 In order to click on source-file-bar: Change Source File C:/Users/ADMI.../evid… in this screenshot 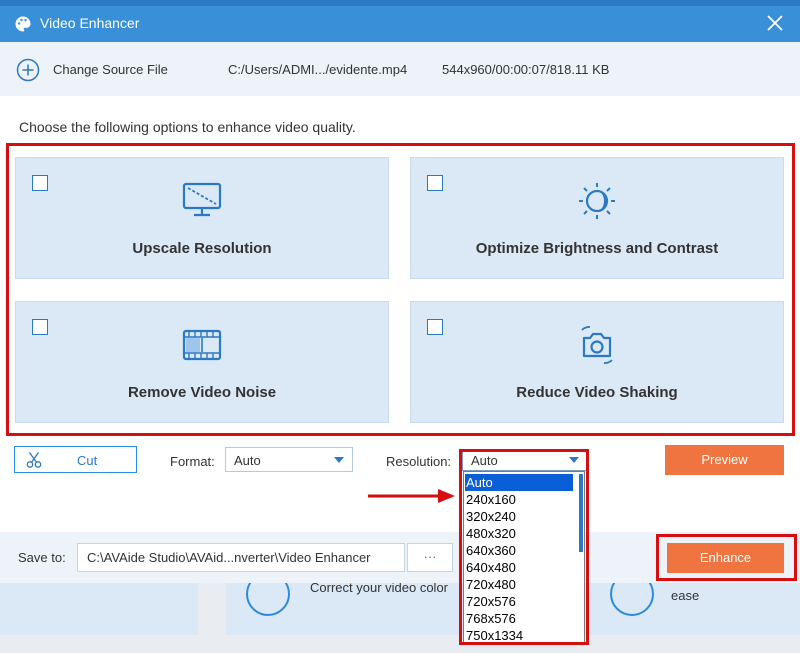, I will do `click(400, 69)`.